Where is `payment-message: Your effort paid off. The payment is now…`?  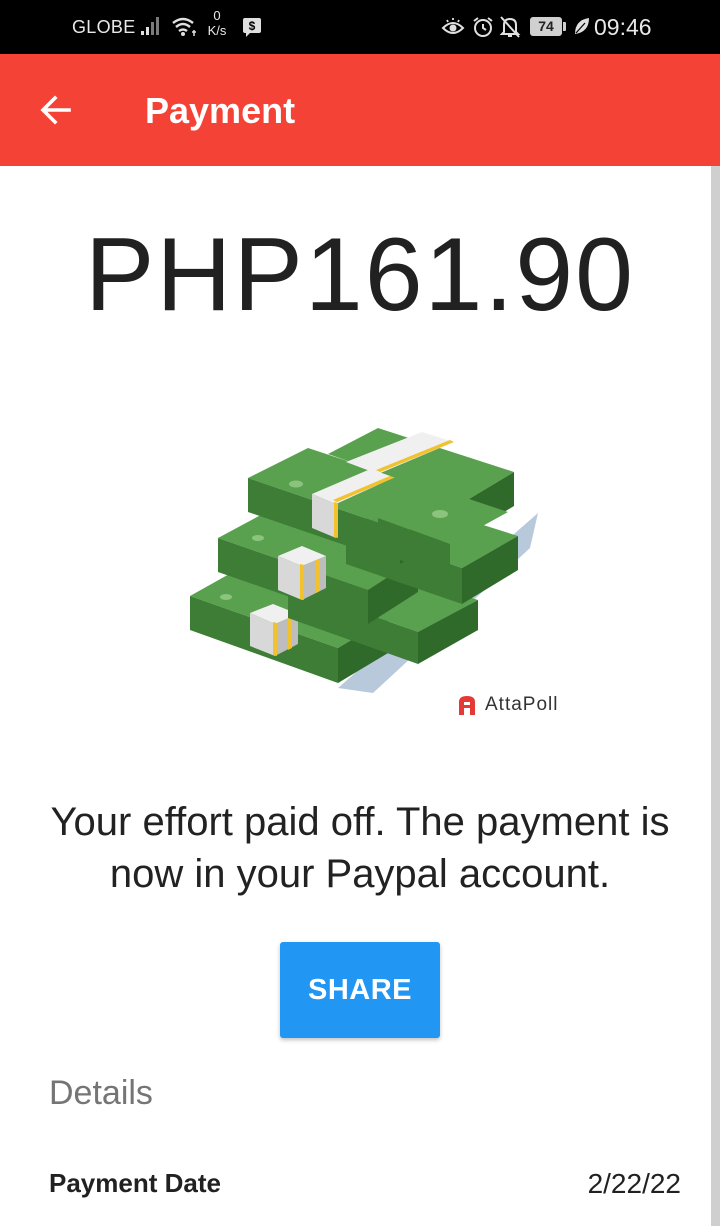 payment-message: Your effort paid off. The payment is now… is located at coordinates (360, 848).